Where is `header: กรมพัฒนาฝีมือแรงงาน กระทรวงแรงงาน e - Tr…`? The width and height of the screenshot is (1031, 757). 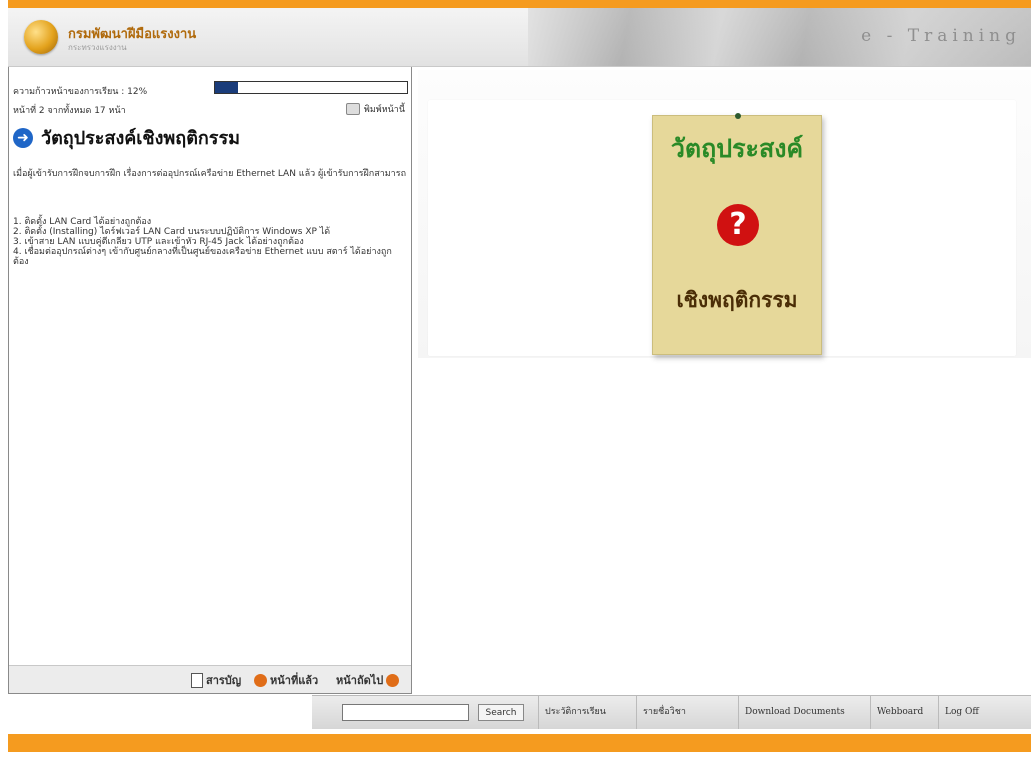
header: กรมพัฒนาฝีมือแรงงาน กระทรวงแรงงาน e - Tr… is located at coordinates (519, 37).